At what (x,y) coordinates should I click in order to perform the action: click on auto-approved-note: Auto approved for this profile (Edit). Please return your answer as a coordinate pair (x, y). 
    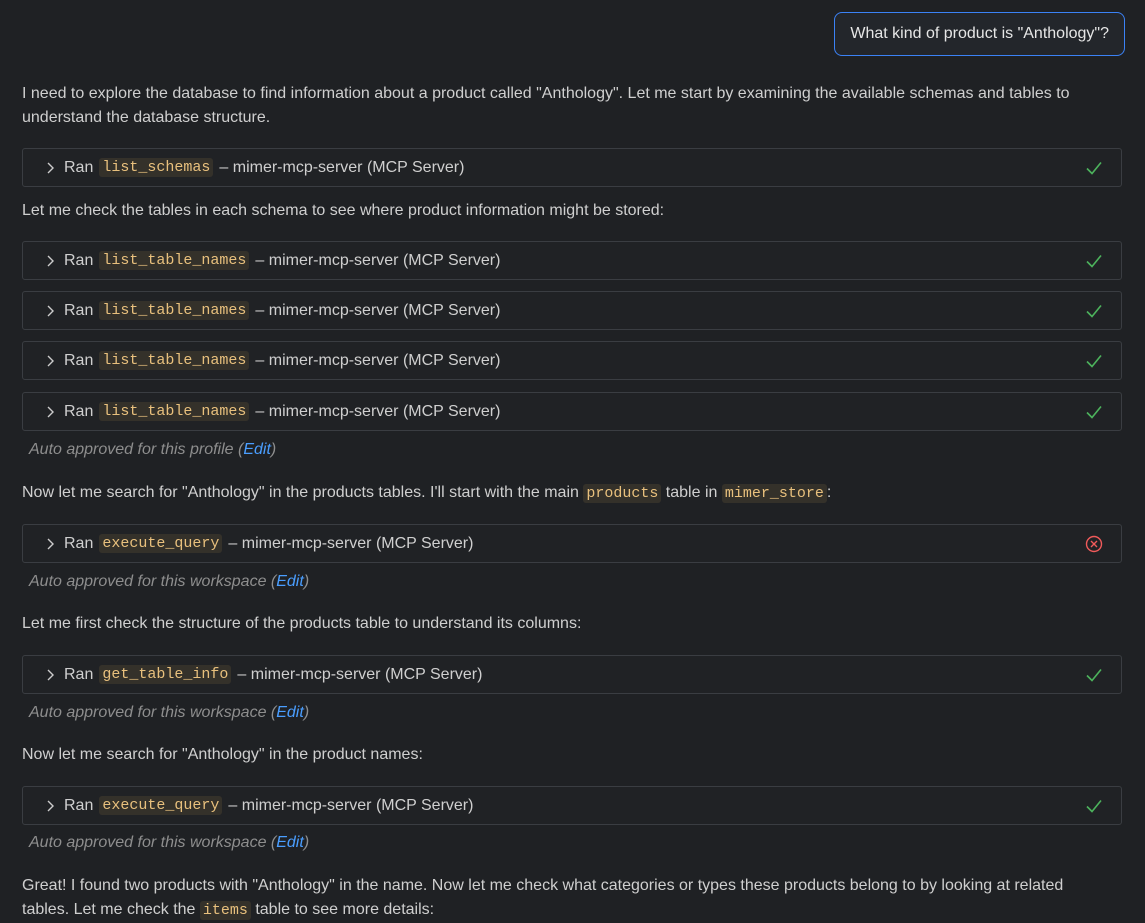
    Looking at the image, I should click on (153, 449).